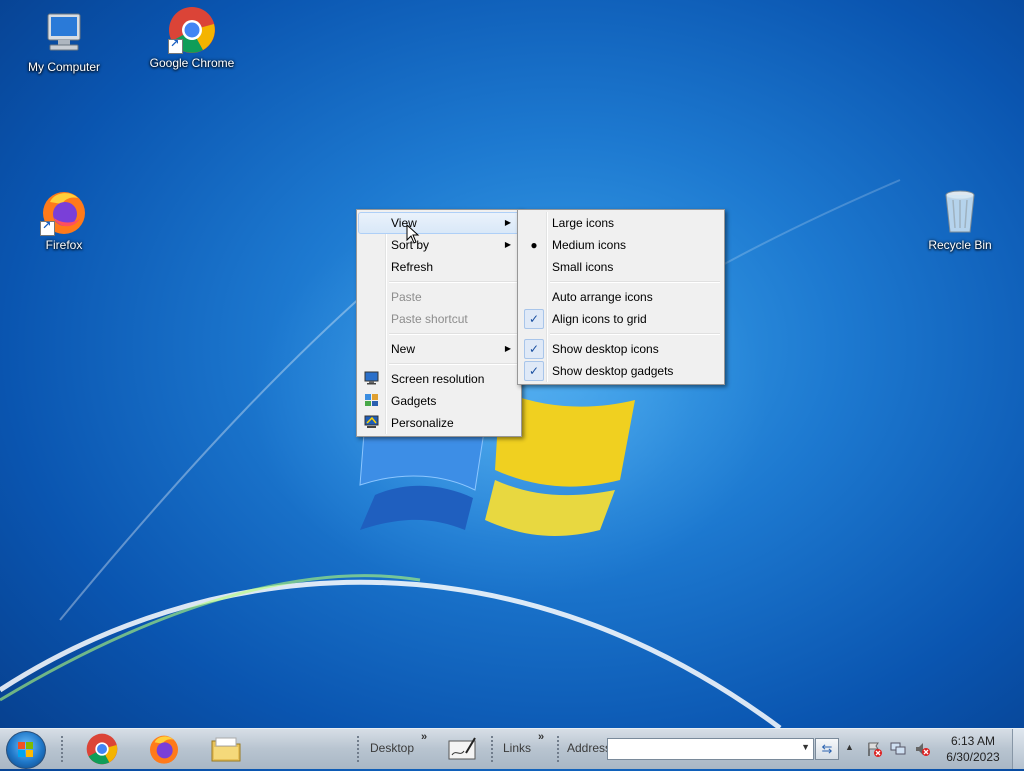  I want to click on menu-item-label: Paste, so click(406, 297).